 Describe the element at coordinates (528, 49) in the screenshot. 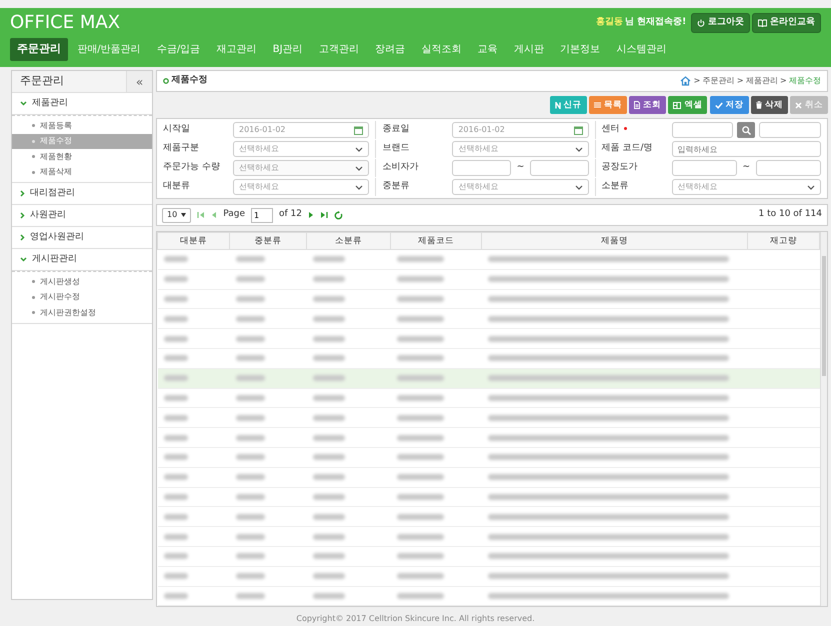

I see `menu-tab: 게시판` at that location.